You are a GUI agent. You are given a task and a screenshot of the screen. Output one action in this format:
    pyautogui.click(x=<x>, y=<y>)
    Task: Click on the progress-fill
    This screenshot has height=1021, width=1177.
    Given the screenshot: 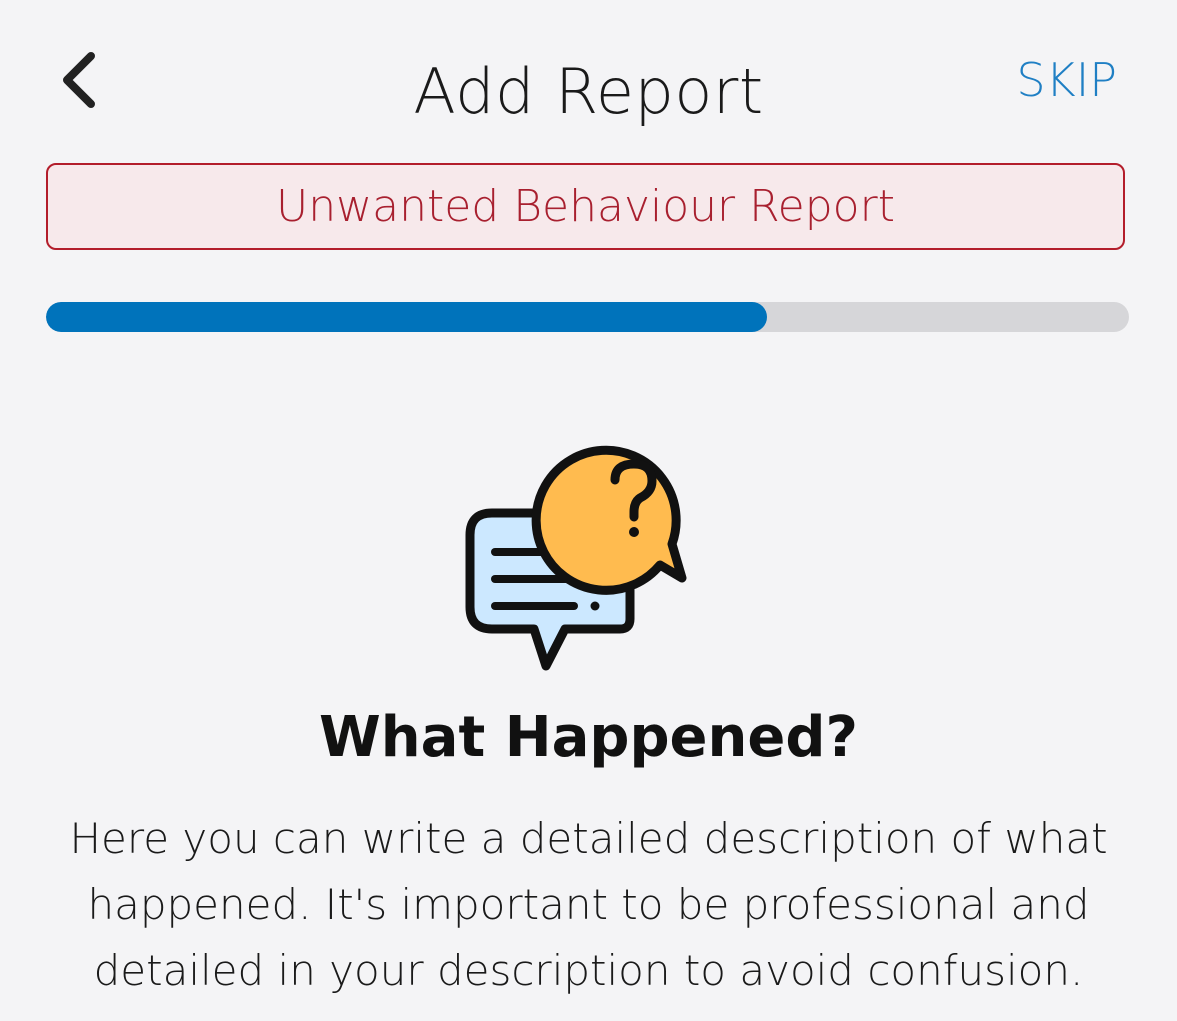 What is the action you would take?
    pyautogui.click(x=407, y=317)
    